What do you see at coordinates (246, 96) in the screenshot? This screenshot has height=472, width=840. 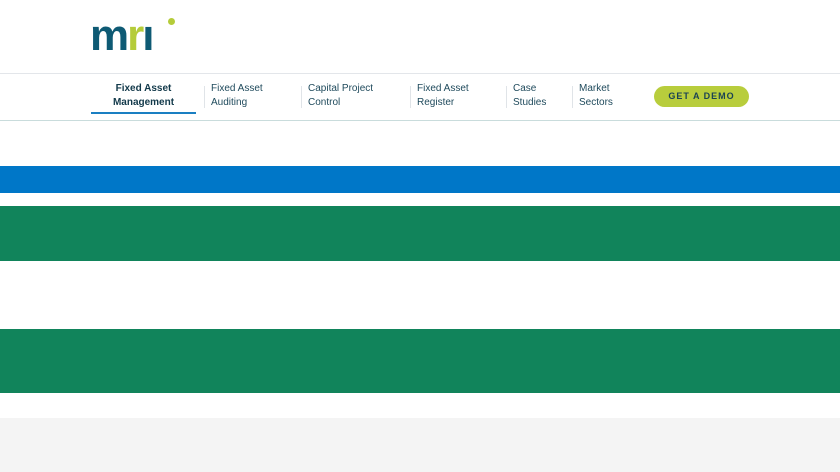 I see `nav-fixed-asset-auditing: Fixed Asset Auditing` at bounding box center [246, 96].